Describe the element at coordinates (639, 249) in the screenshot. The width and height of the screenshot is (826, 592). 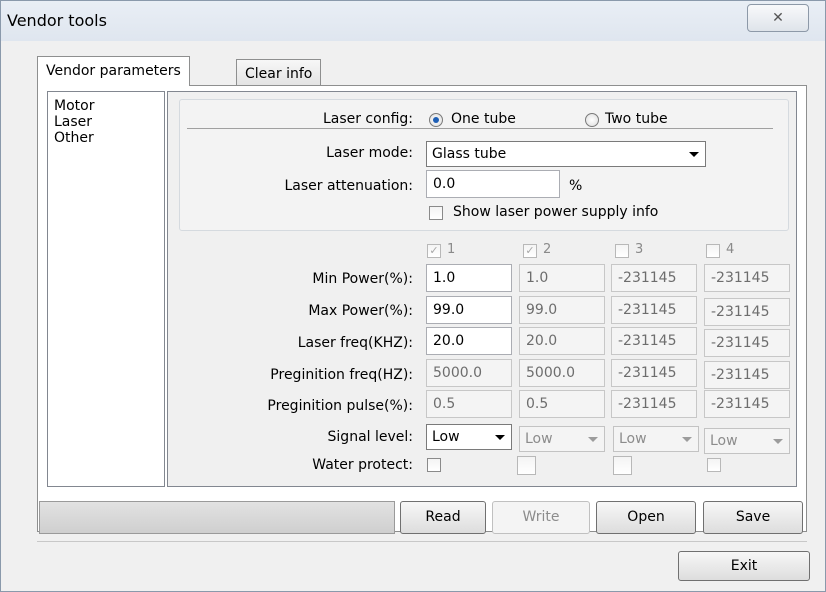
I see `tube-3-label: 3` at that location.